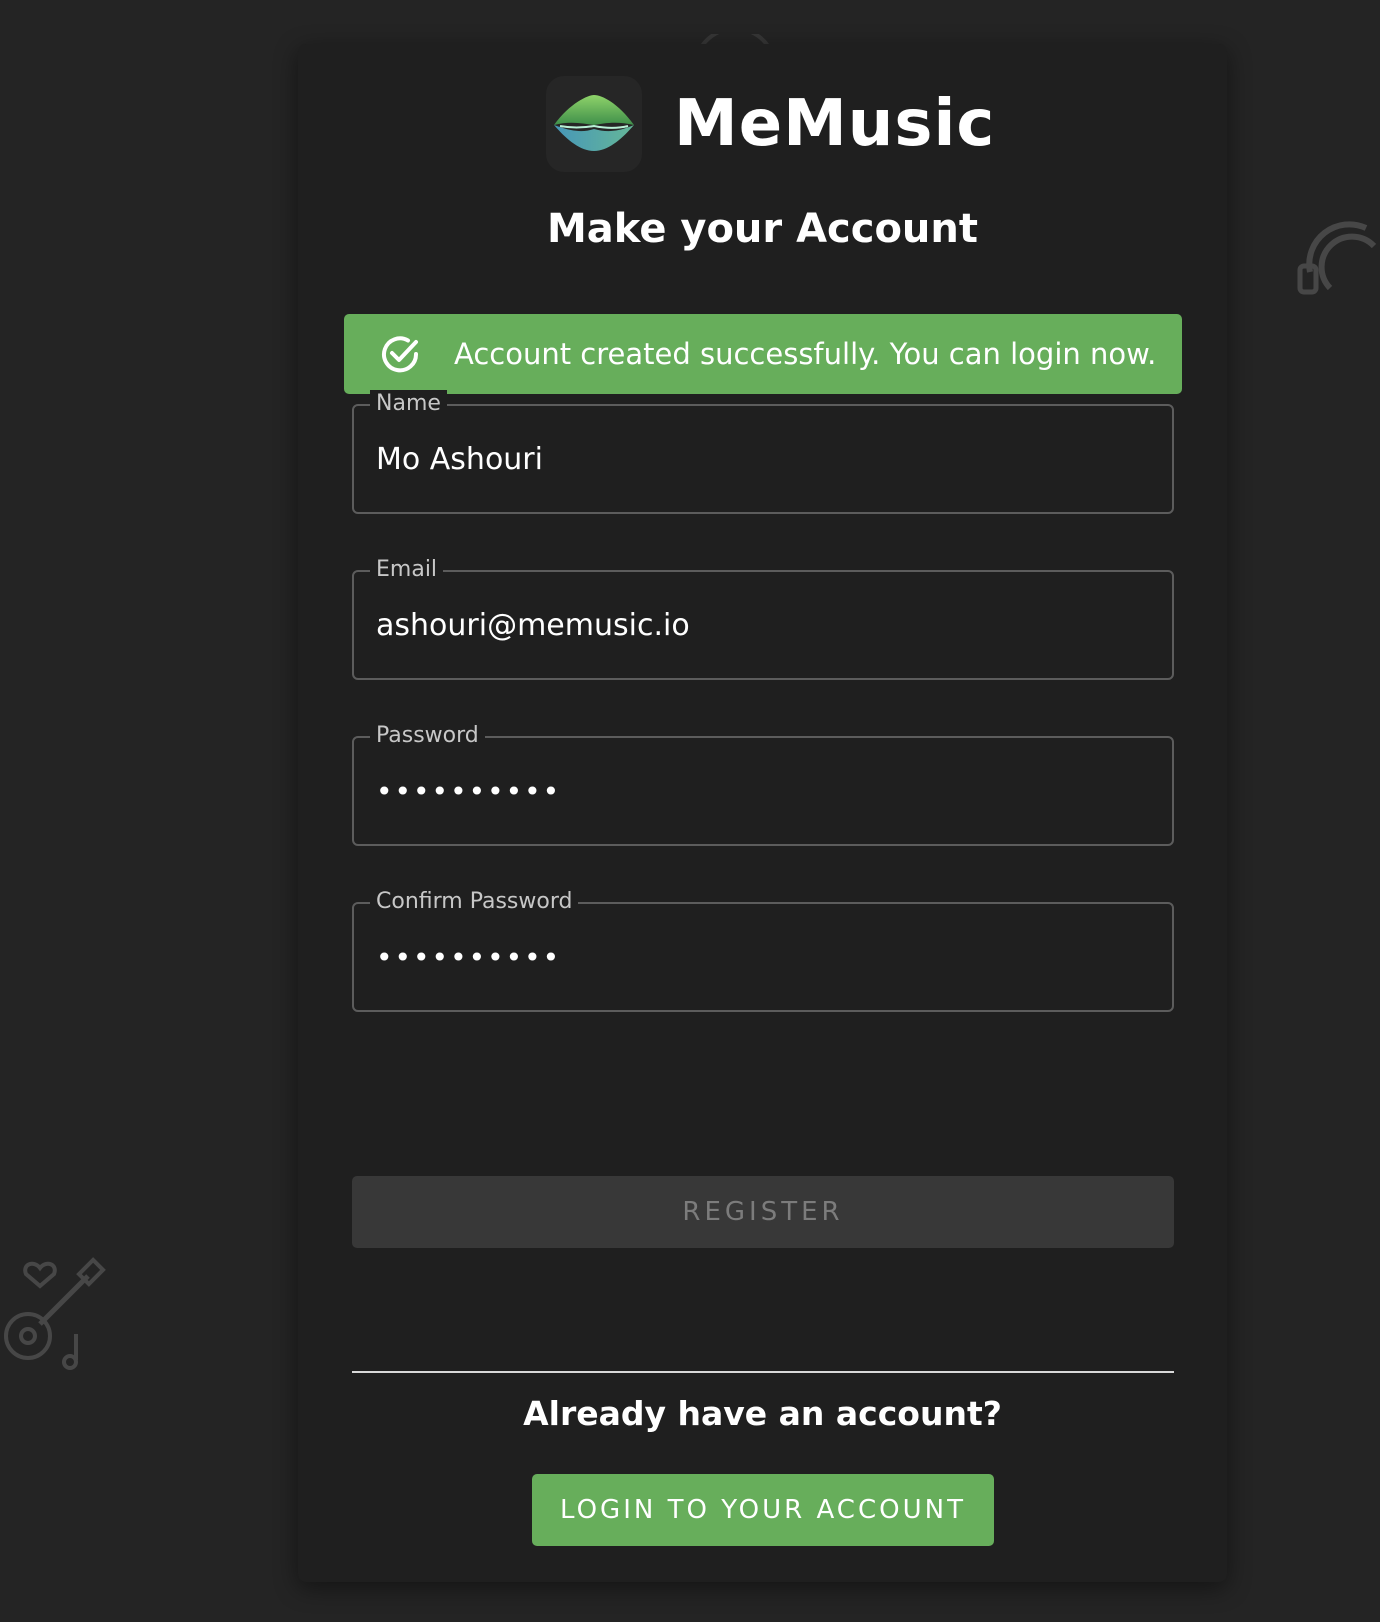 The image size is (1380, 1622). I want to click on page-title: Make your Account, so click(762, 229).